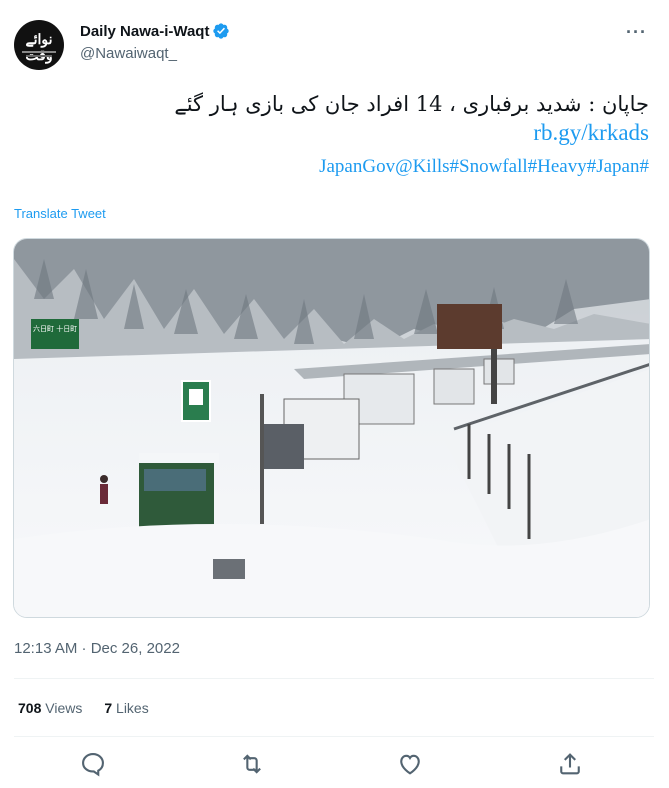  I want to click on translate-tweet-link: Translate Tweet, so click(60, 213).